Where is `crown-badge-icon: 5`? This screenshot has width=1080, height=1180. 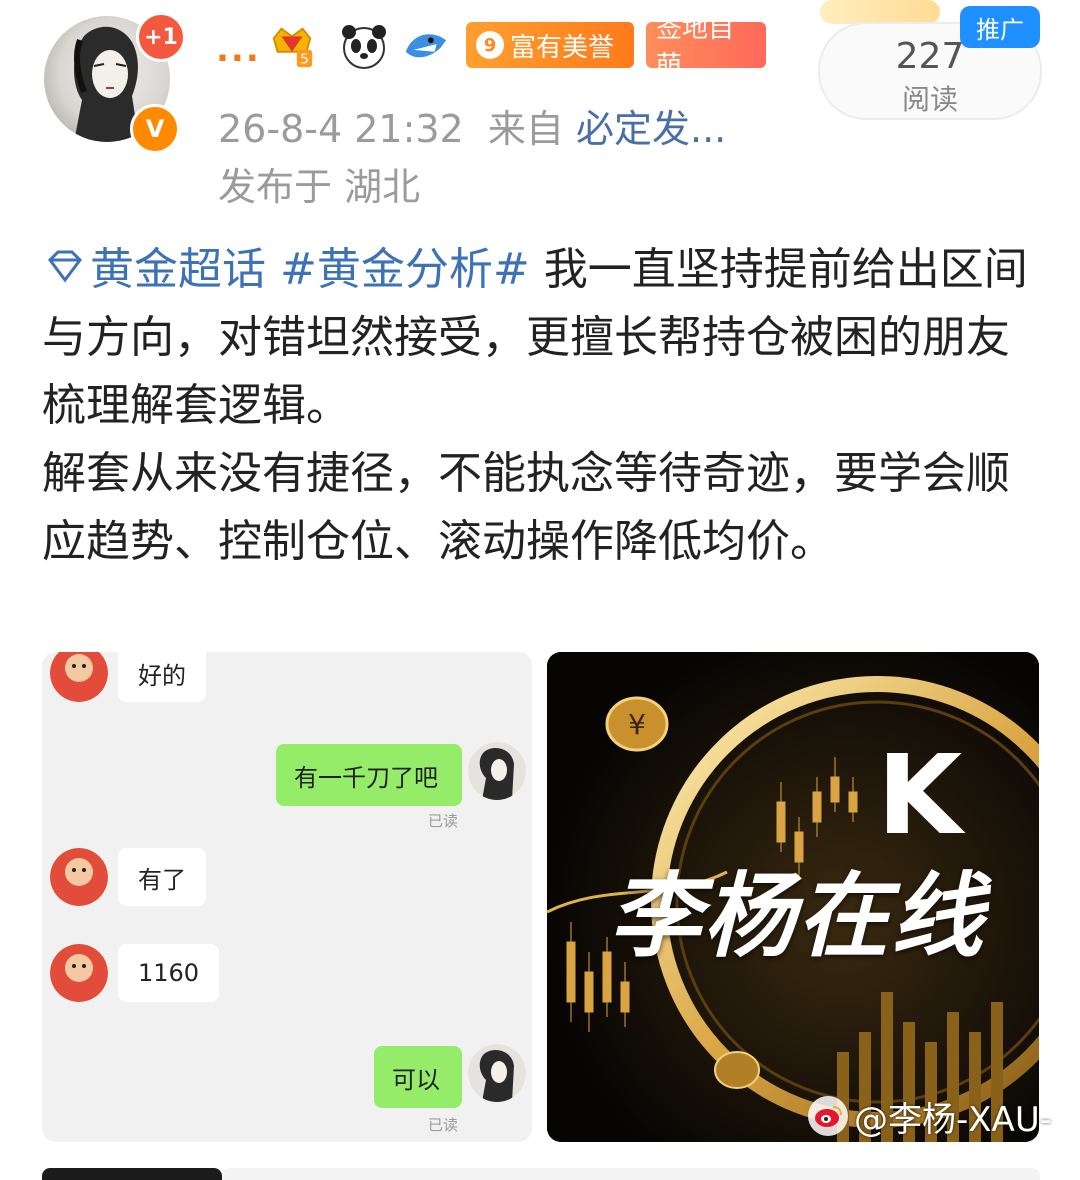
crown-badge-icon: 5 is located at coordinates (292, 46).